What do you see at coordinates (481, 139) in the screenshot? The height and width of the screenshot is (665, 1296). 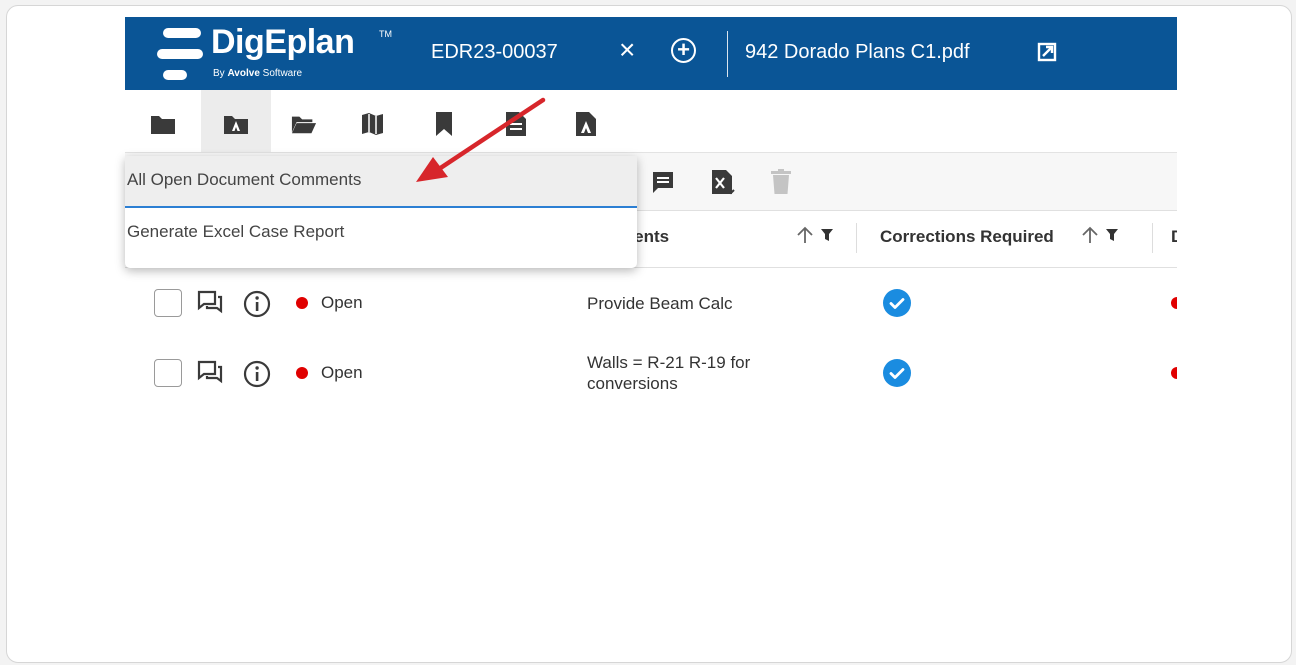 I see `annotation-arrow-icon` at bounding box center [481, 139].